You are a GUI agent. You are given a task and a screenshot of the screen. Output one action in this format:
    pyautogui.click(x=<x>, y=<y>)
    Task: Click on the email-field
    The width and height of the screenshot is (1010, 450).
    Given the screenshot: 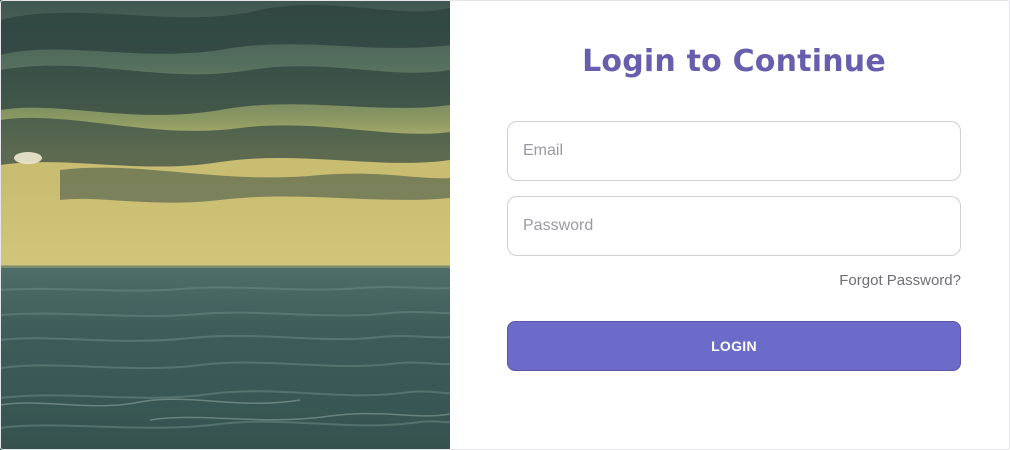 What is the action you would take?
    pyautogui.click(x=734, y=151)
    